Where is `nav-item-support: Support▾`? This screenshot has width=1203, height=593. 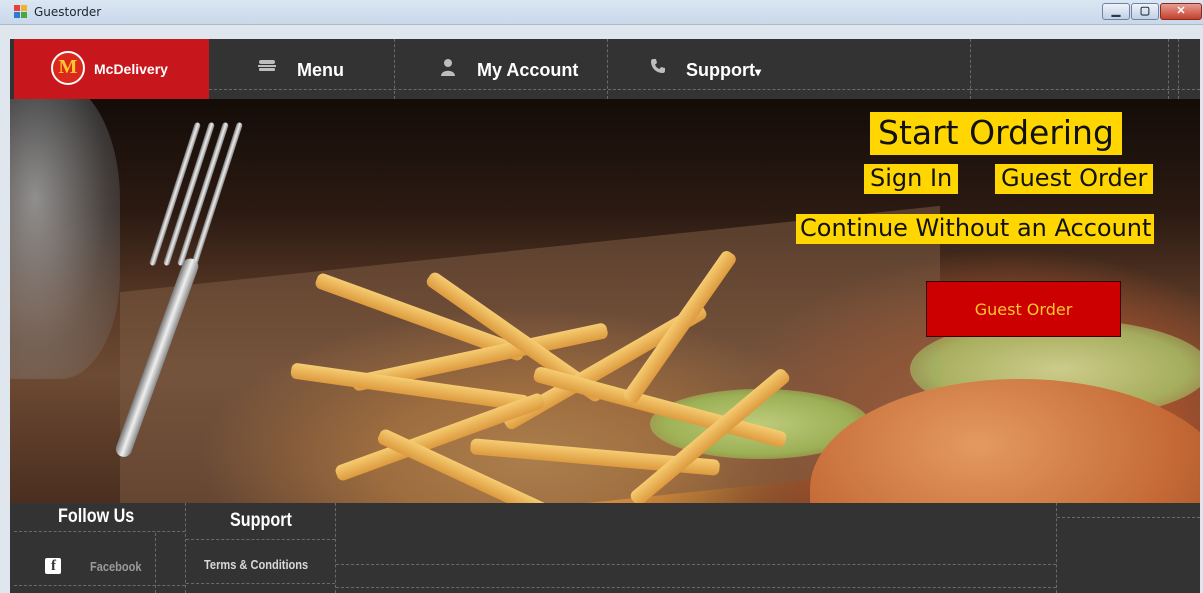 nav-item-support: Support▾ is located at coordinates (703, 69).